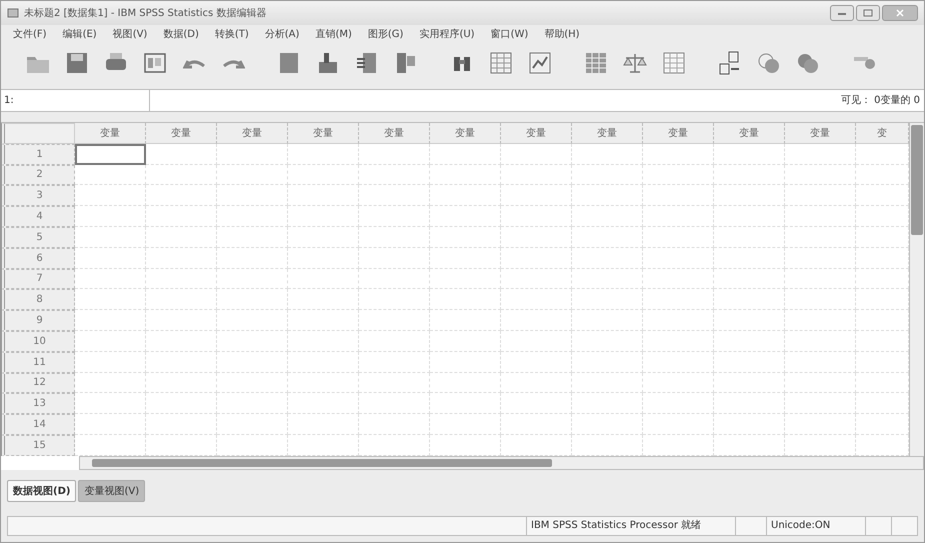 This screenshot has width=925, height=543. What do you see at coordinates (41, 491) in the screenshot?
I see `view-tab: 数据视图(D)` at bounding box center [41, 491].